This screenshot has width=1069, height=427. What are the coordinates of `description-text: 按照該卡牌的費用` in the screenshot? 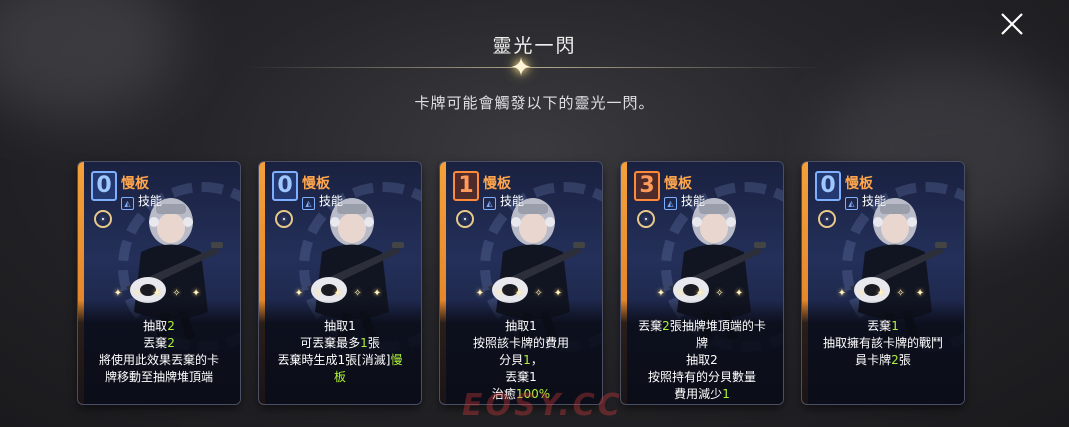 It's located at (520, 343).